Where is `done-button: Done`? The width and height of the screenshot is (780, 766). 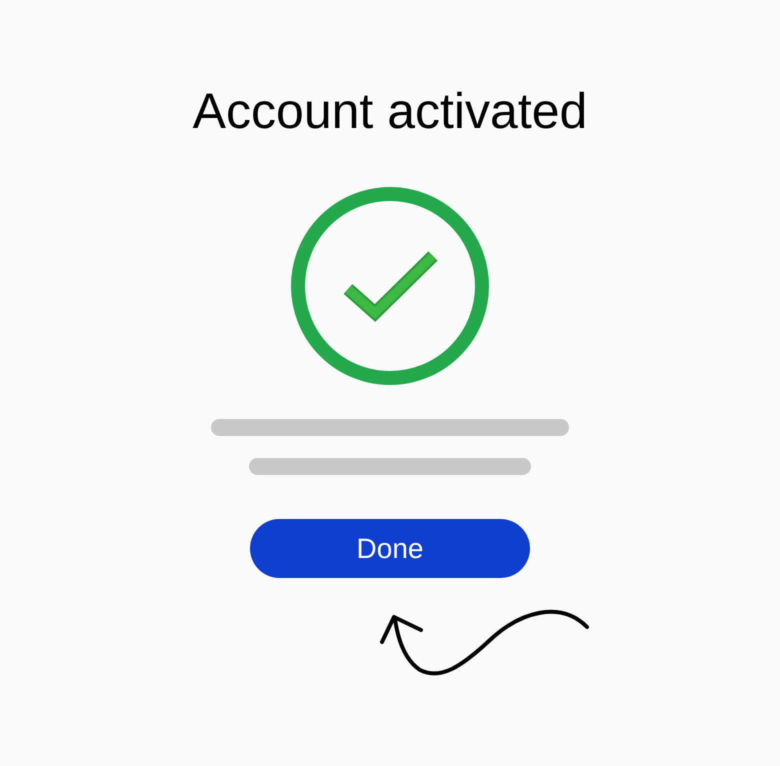 done-button: Done is located at coordinates (390, 548).